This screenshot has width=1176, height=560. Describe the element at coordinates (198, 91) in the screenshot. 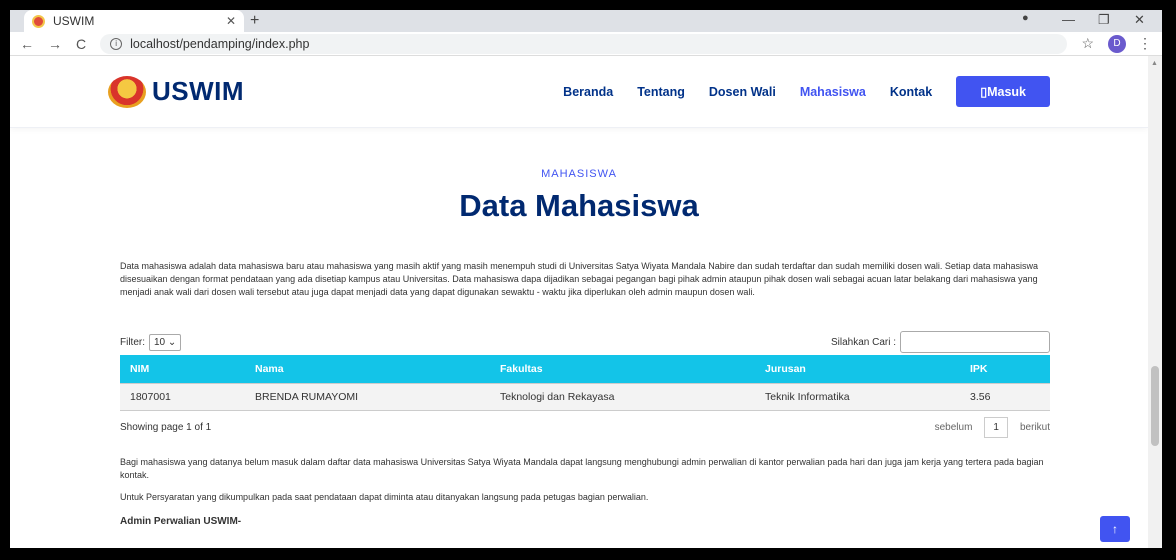

I see `logo-text: USWIM` at that location.